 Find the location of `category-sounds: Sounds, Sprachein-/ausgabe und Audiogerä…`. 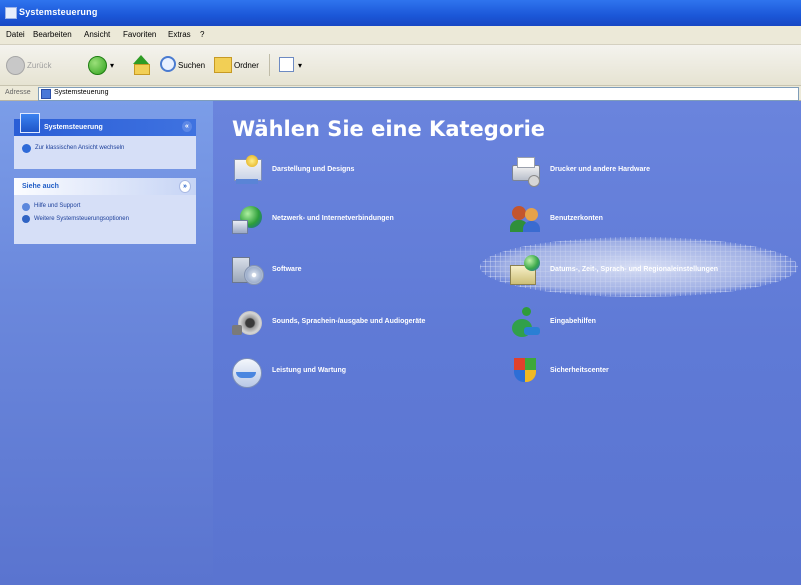

category-sounds: Sounds, Sprachein-/ausgabe und Audiogerä… is located at coordinates (362, 324).